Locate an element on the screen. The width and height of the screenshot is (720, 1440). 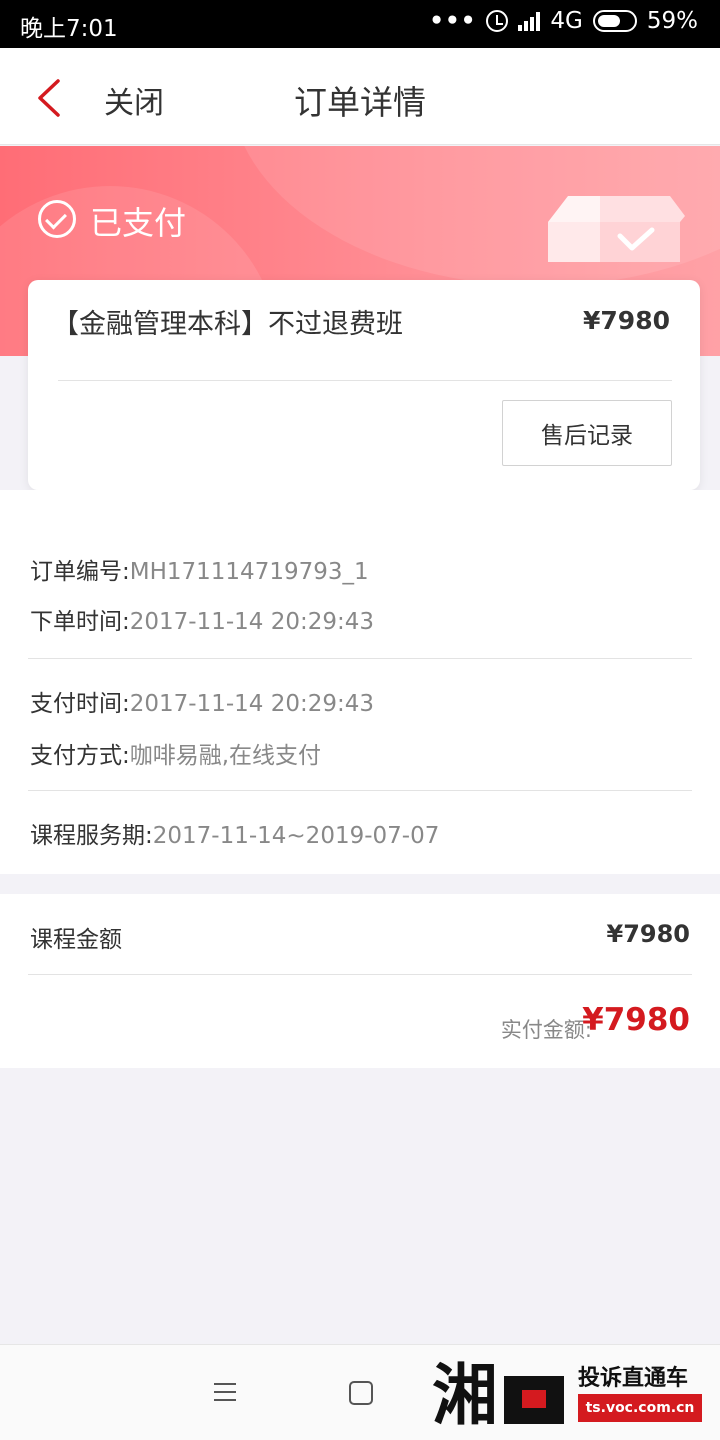
box-check-icon is located at coordinates (616, 229).